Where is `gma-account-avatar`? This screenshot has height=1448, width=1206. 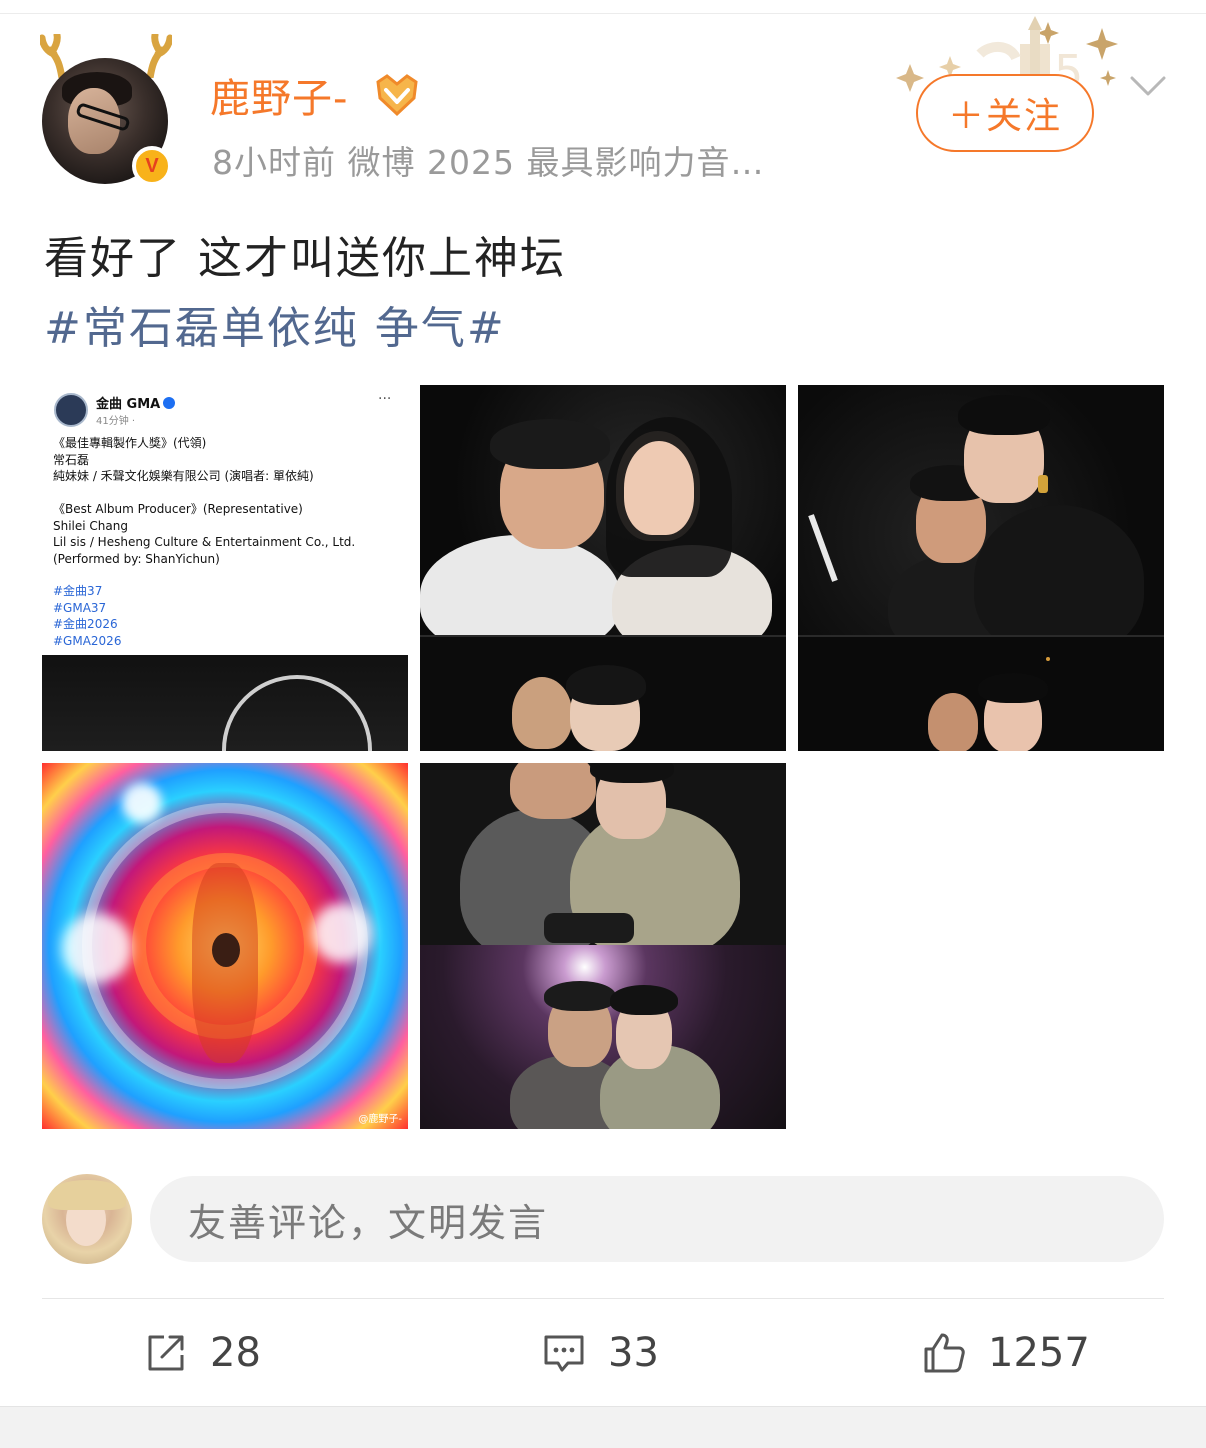
gma-account-avatar is located at coordinates (71, 410).